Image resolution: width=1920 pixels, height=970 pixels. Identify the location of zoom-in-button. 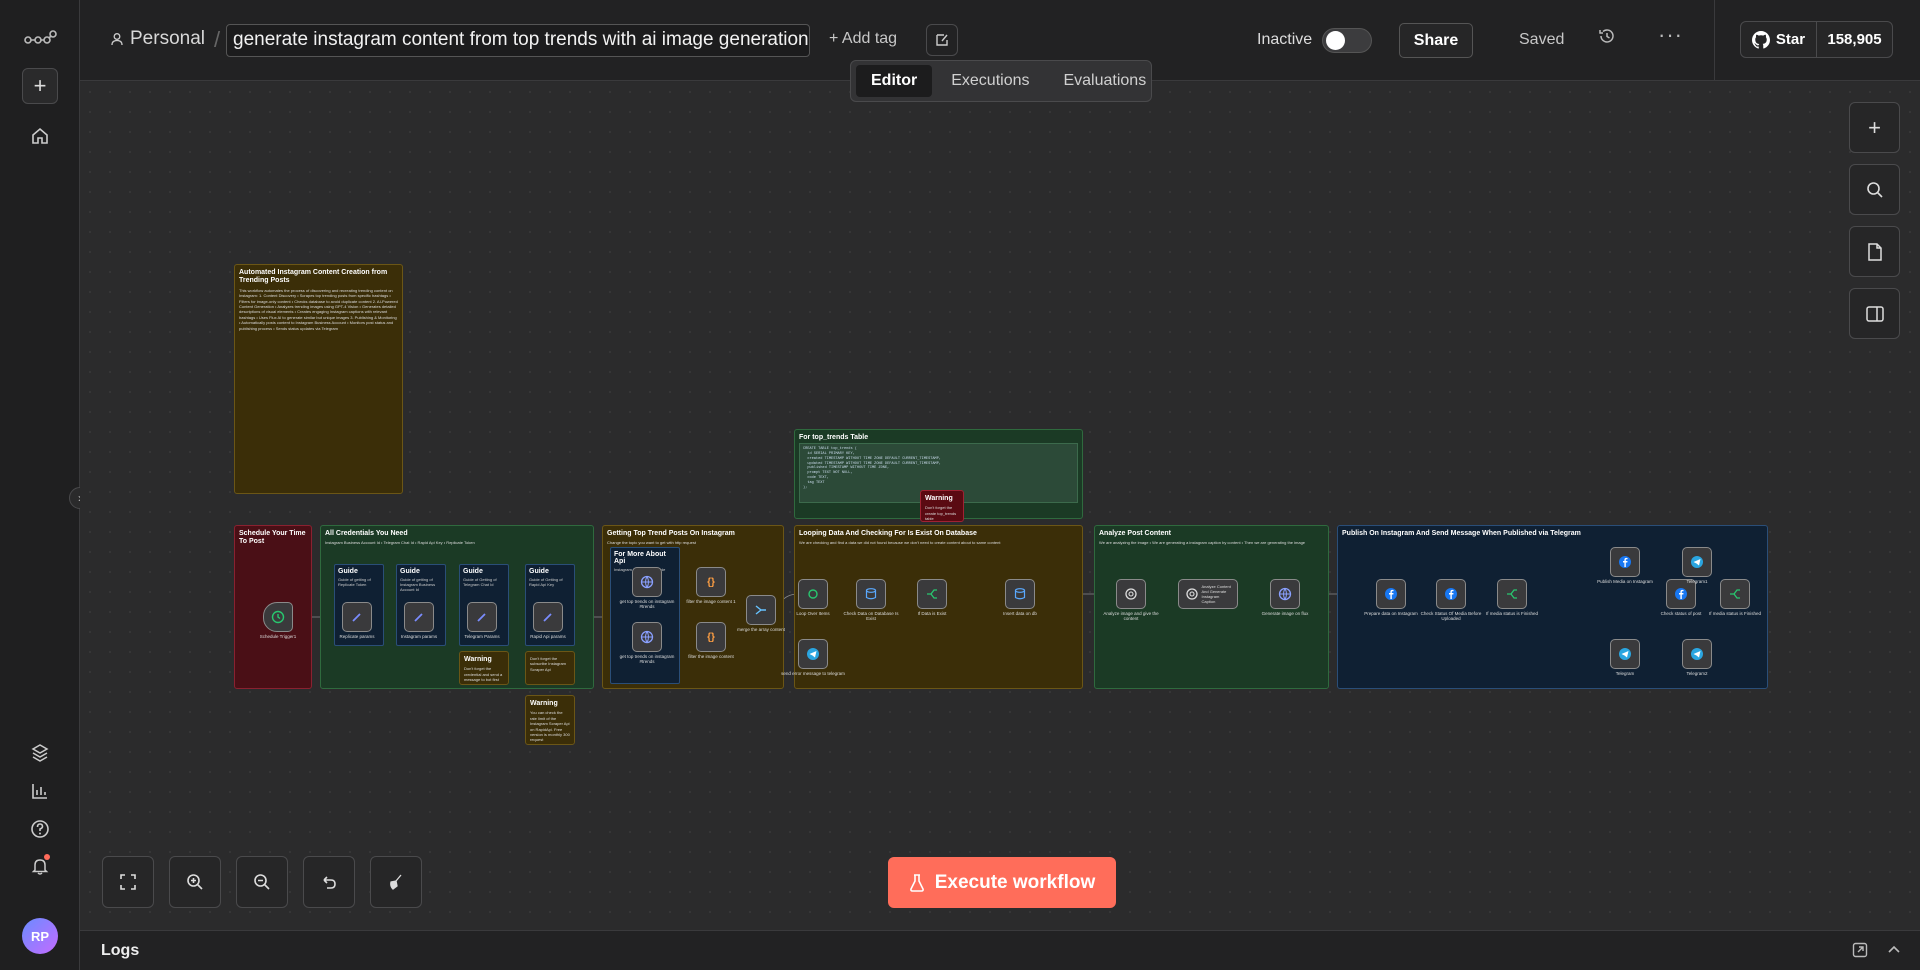
(195, 882).